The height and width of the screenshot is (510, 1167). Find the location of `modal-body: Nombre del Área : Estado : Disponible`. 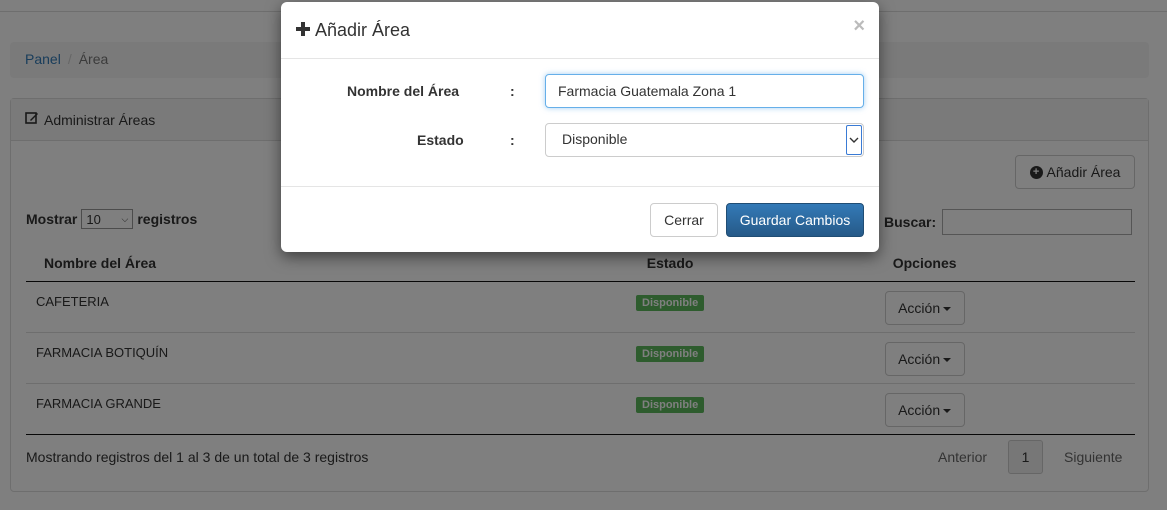

modal-body: Nombre del Área : Estado : Disponible is located at coordinates (580, 123).